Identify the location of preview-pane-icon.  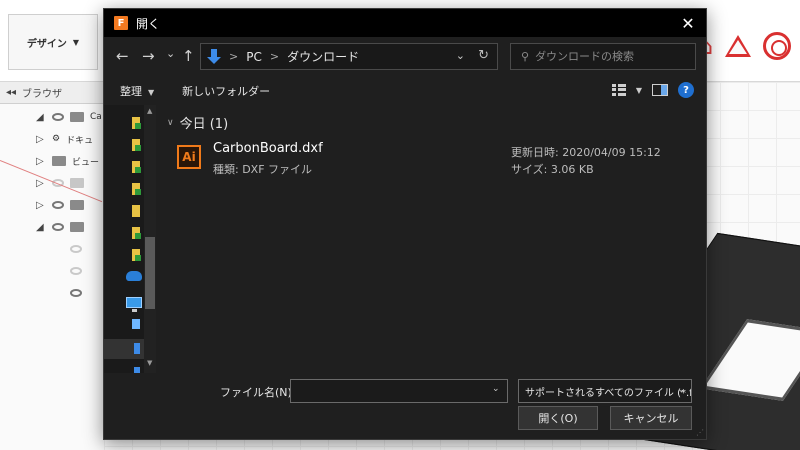
(660, 90).